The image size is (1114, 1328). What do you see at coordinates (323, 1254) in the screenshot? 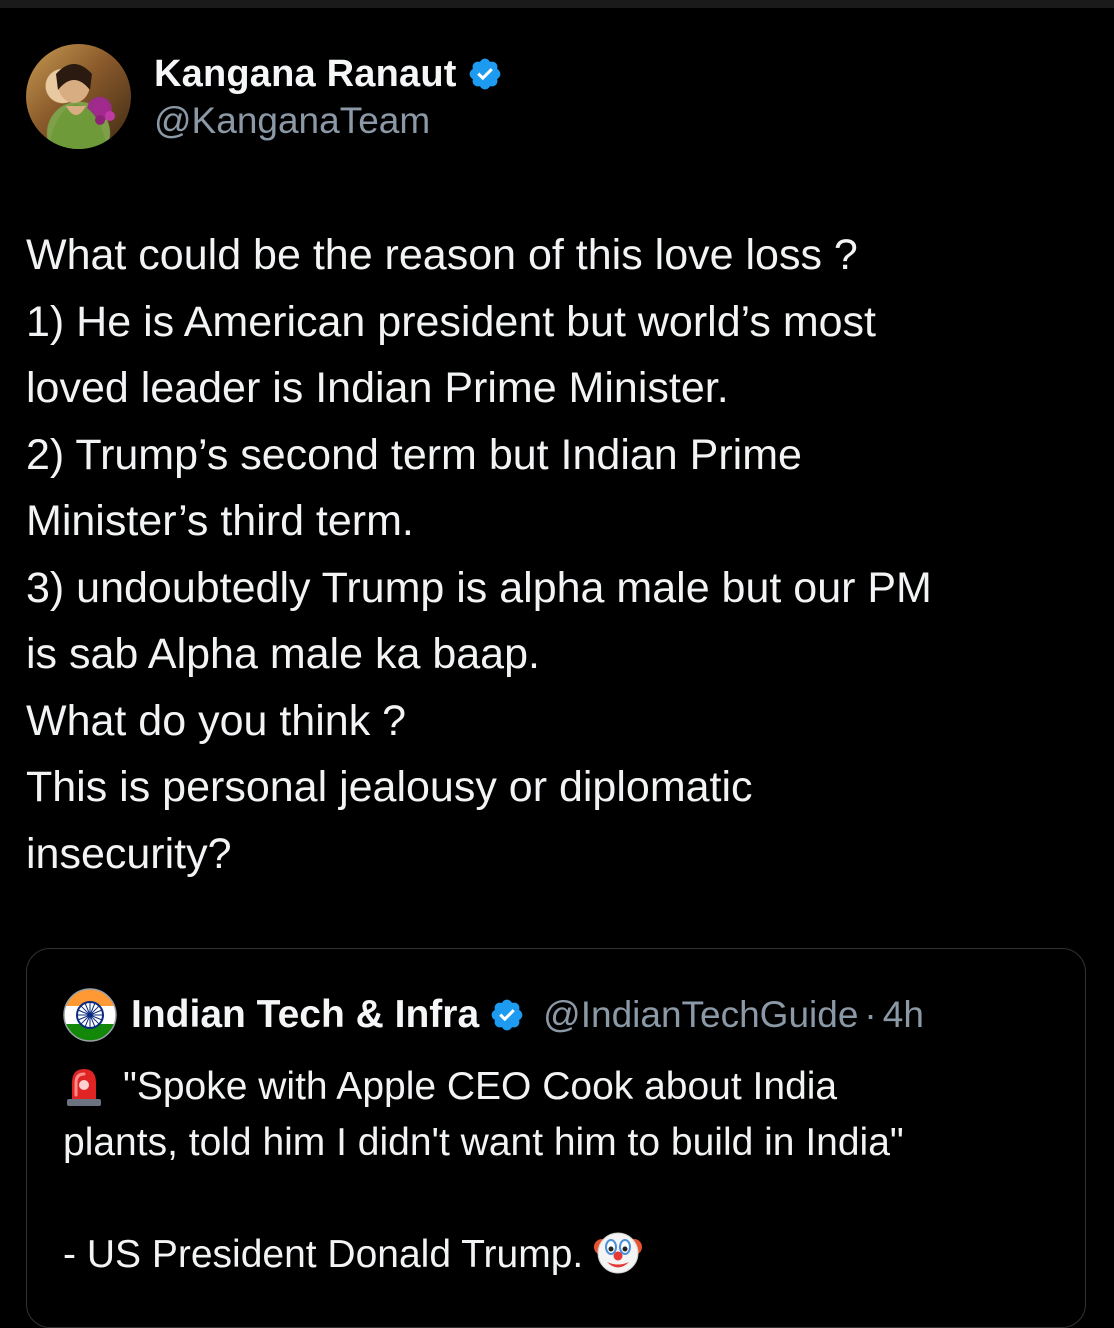
I see `quoted-line-text: - US President Donald Trump.` at bounding box center [323, 1254].